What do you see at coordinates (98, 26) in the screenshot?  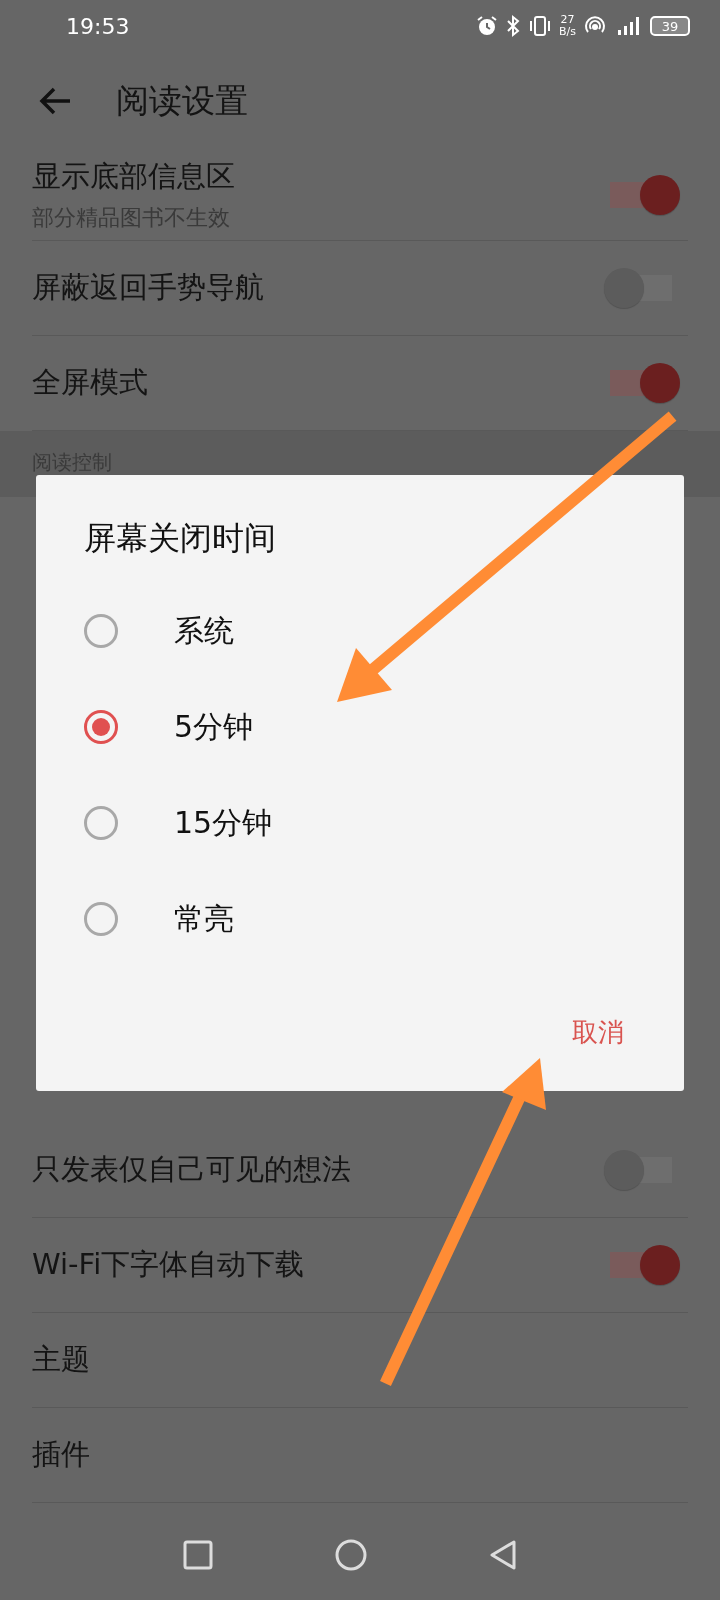 I see `status-time: 19:53` at bounding box center [98, 26].